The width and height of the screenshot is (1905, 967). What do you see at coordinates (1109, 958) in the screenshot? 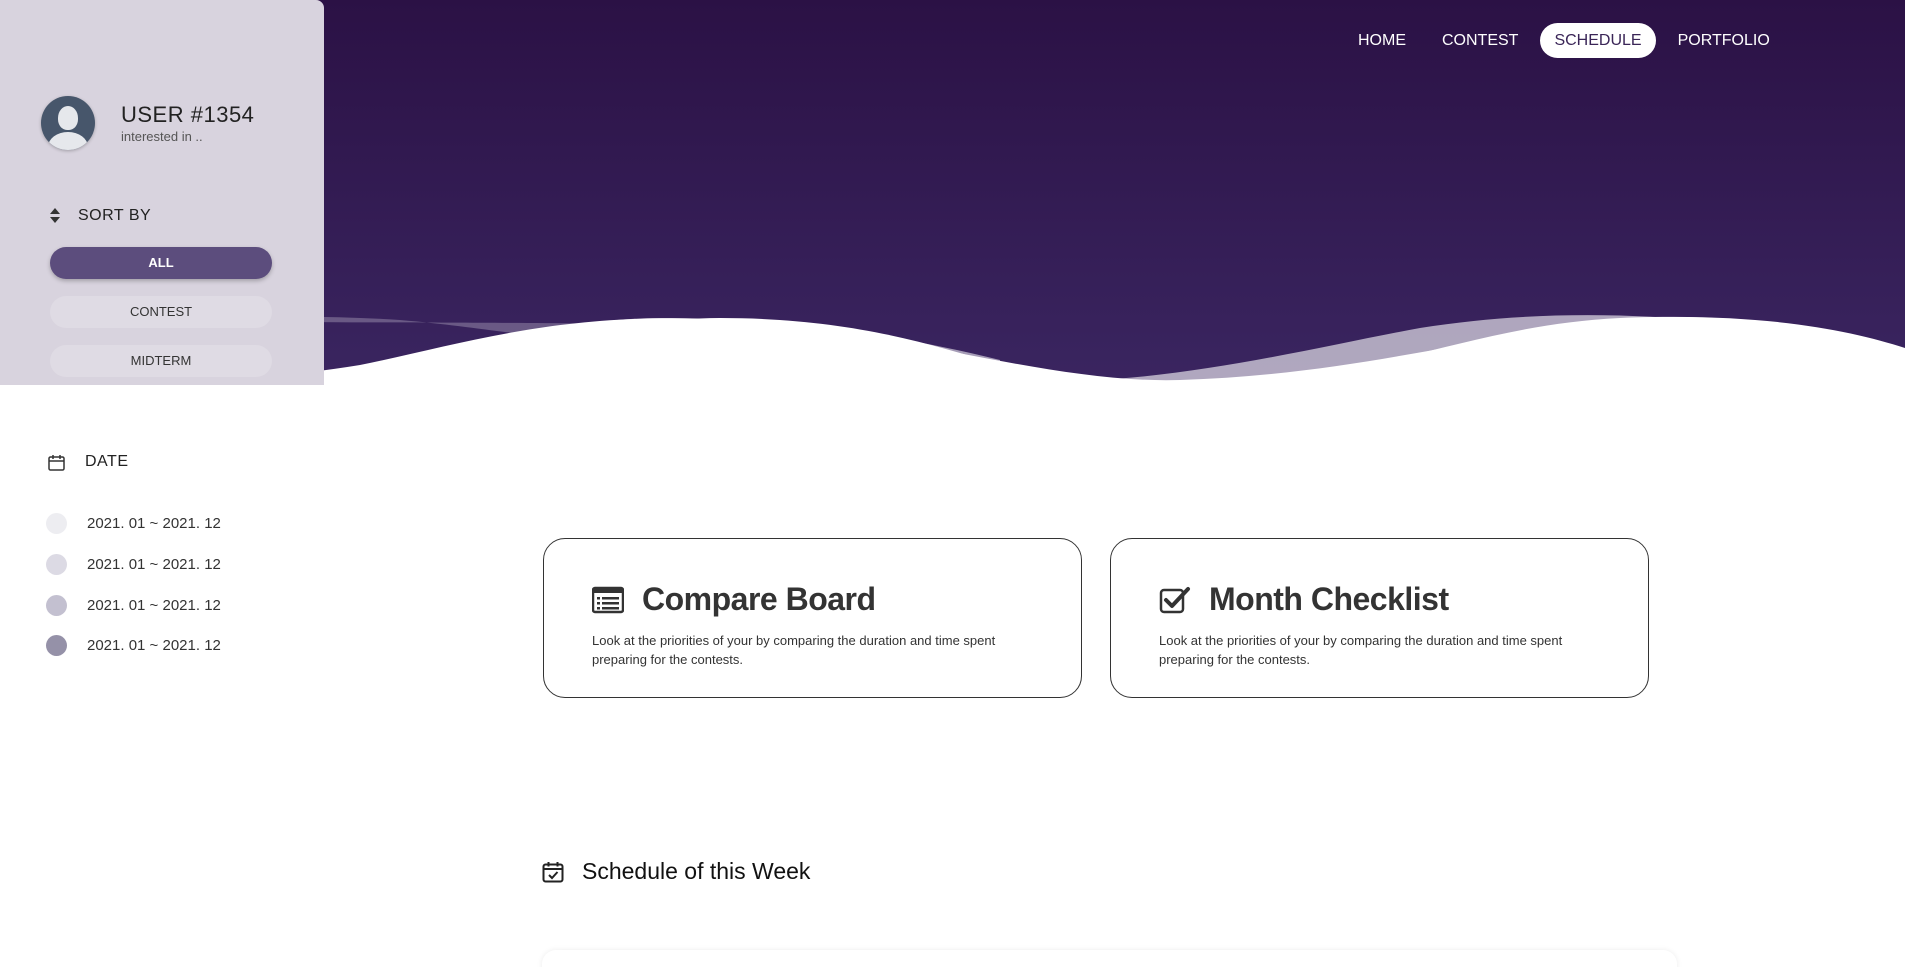
I see `week-schedule-panel` at bounding box center [1109, 958].